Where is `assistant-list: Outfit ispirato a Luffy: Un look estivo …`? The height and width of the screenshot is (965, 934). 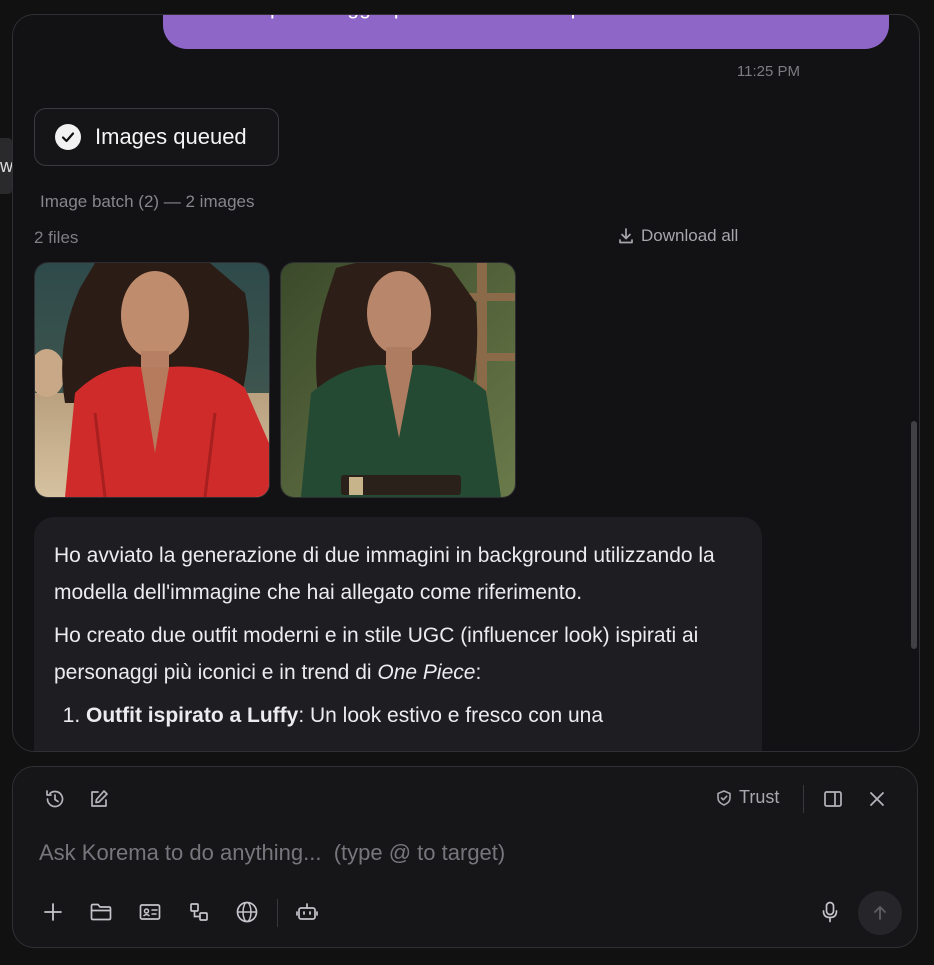
assistant-list: Outfit ispirato a Luffy: Un look estivo … is located at coordinates (399, 715).